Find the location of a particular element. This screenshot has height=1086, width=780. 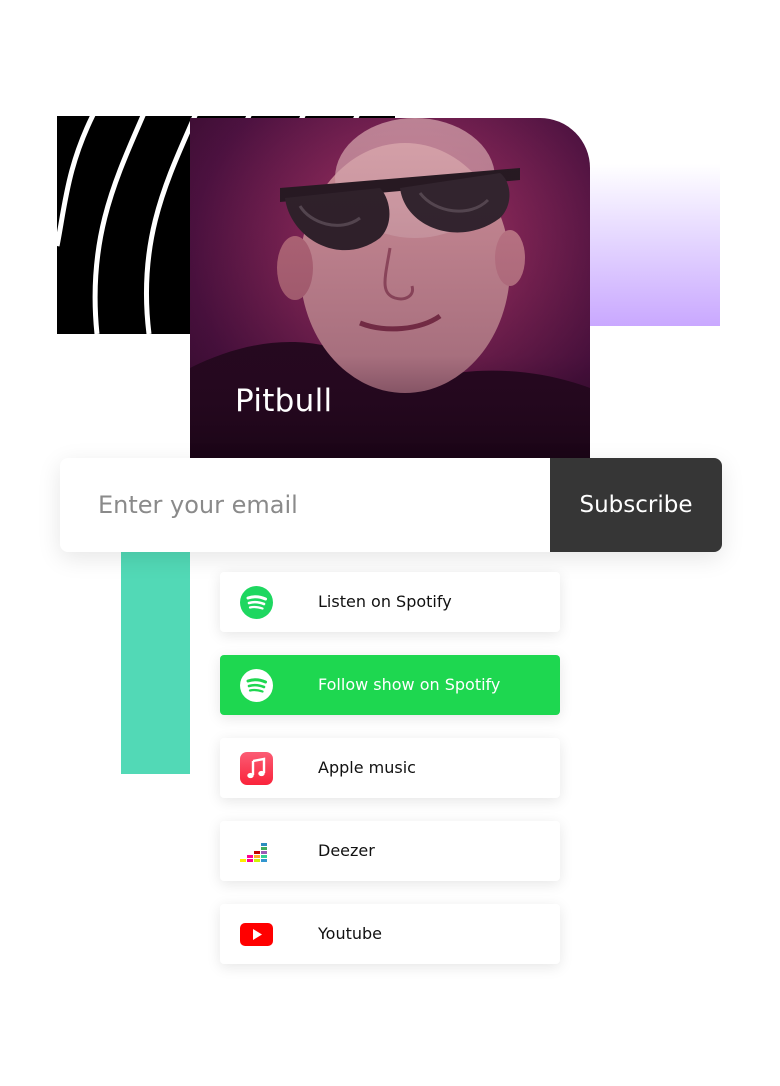

deezer-icon is located at coordinates (256, 851).